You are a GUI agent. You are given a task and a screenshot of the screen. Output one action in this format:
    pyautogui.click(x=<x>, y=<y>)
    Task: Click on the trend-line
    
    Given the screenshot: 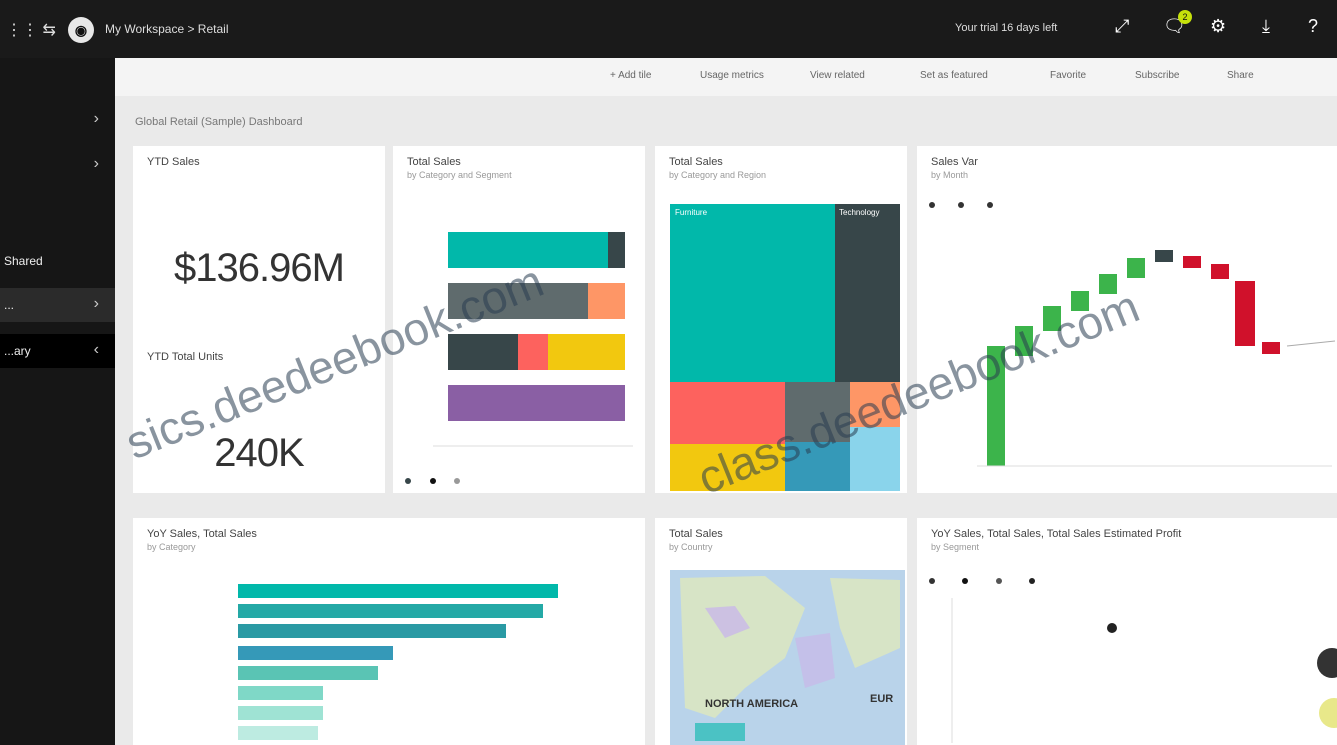 What is the action you would take?
    pyautogui.click(x=1311, y=343)
    